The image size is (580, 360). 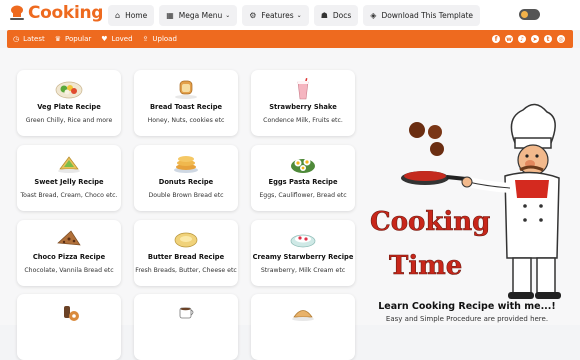 What do you see at coordinates (118, 15) in the screenshot?
I see `home-icon: ⌂` at bounding box center [118, 15].